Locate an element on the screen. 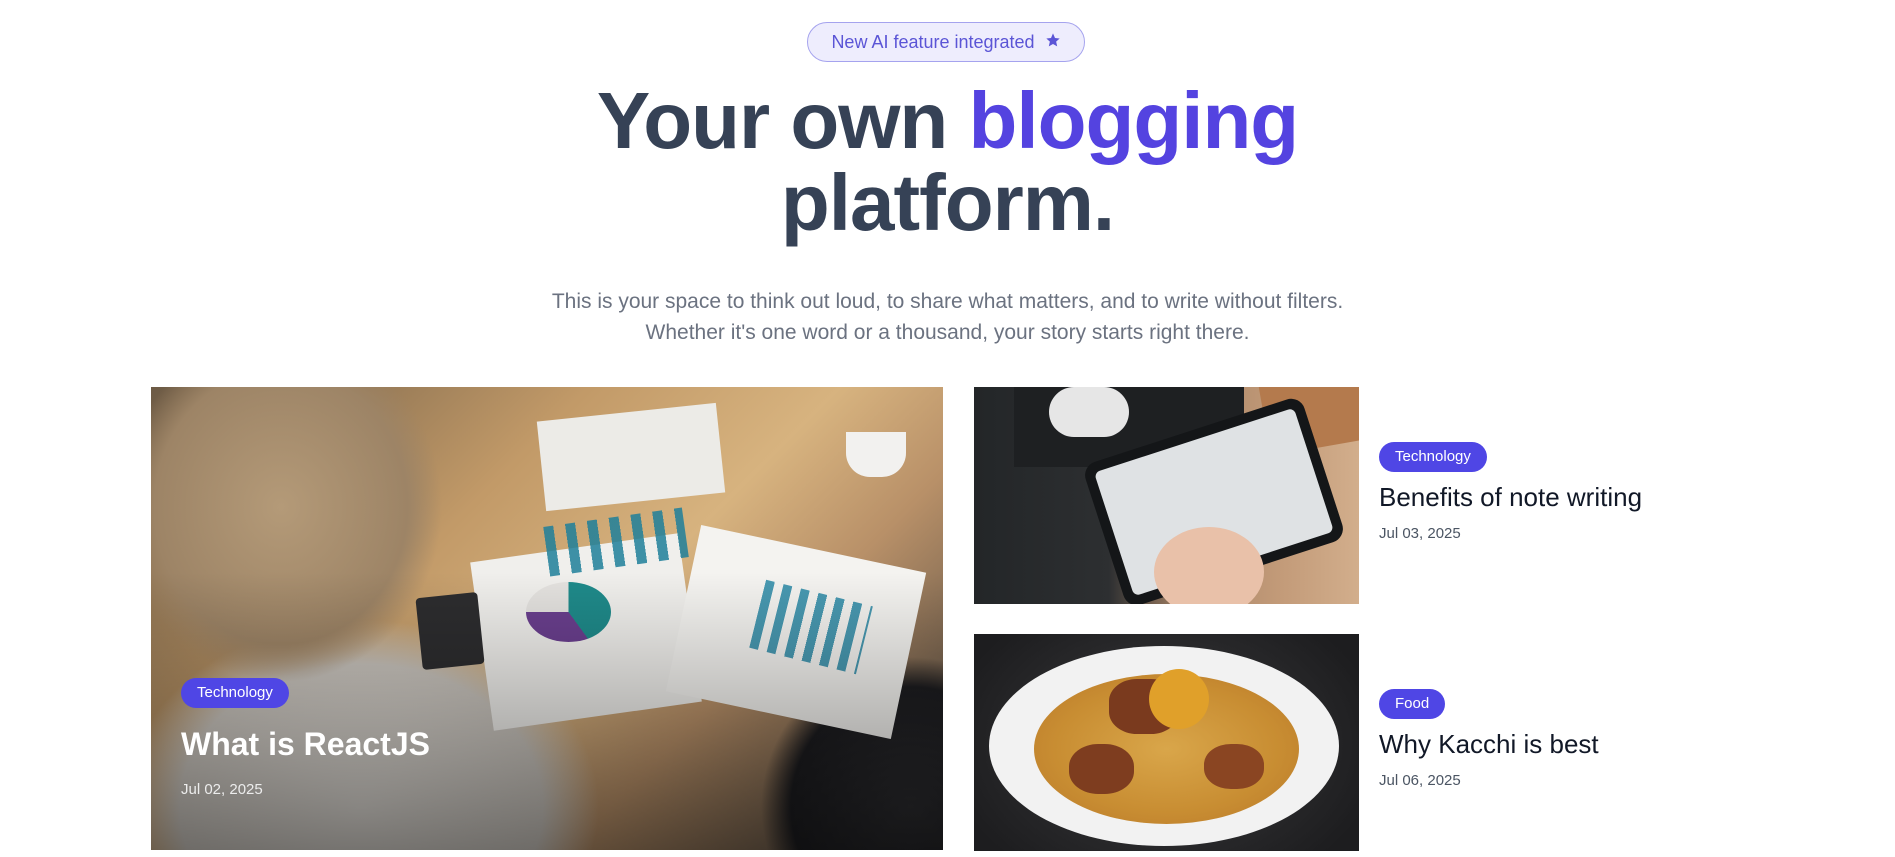 This screenshot has width=1895, height=857. featured-post-content: Technology What is ReactJS Jul 02, 2025 is located at coordinates (305, 738).